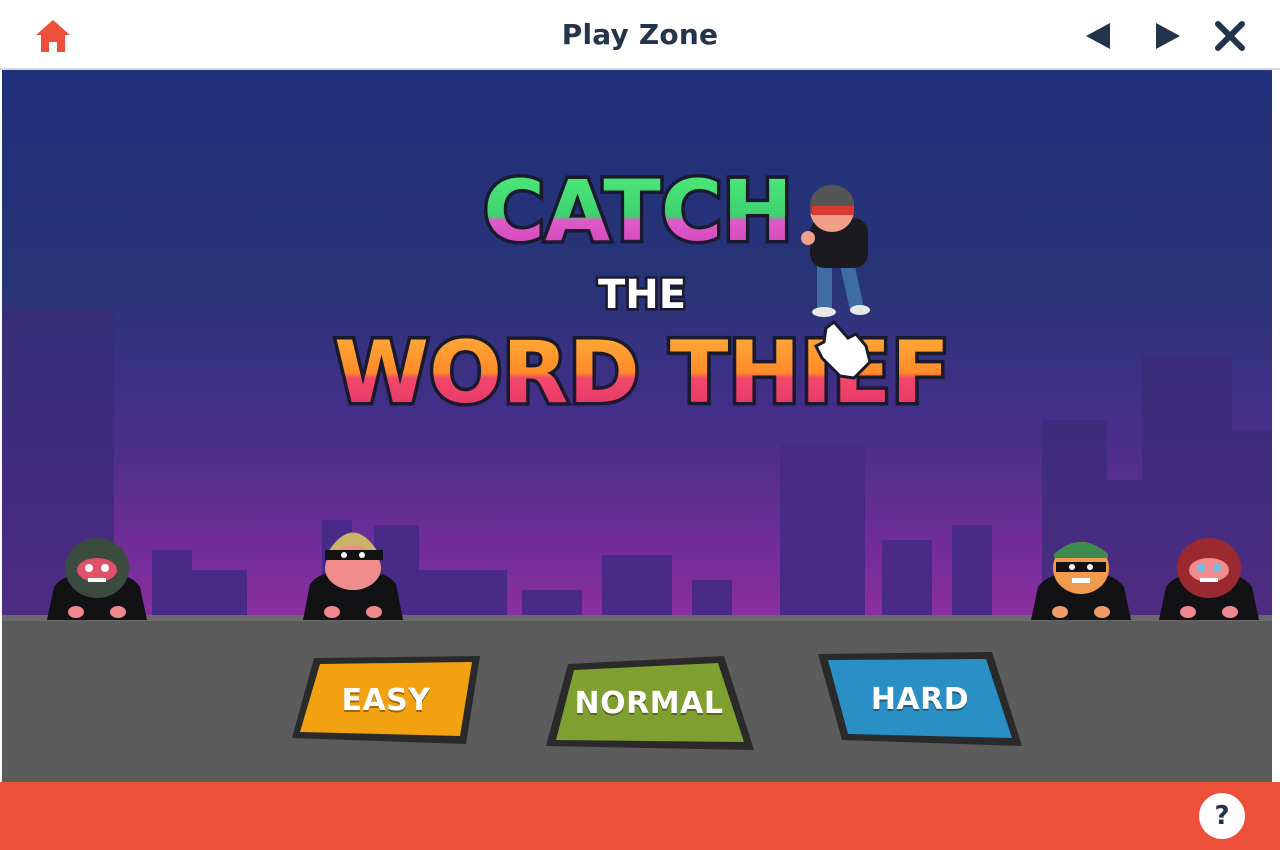  I want to click on help-icon: ?, so click(1222, 816).